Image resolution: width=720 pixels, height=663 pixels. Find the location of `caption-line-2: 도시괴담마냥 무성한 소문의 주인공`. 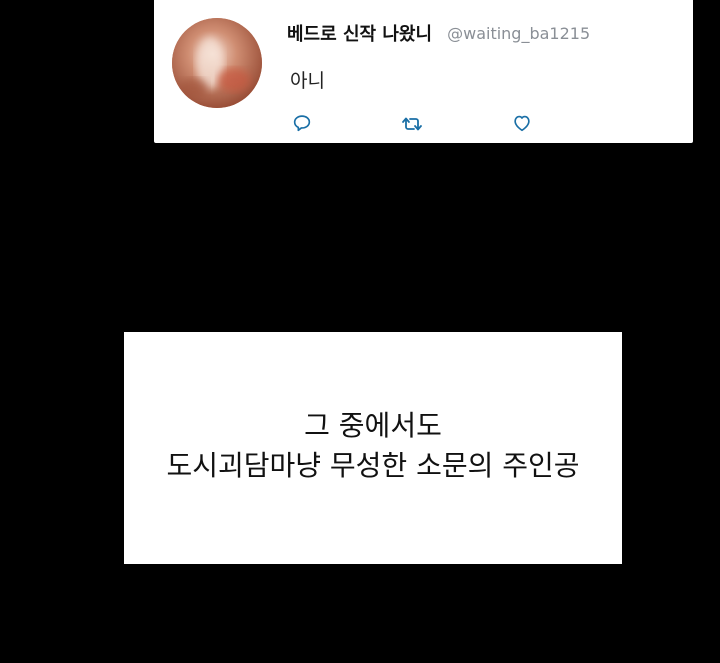

caption-line-2: 도시괴담마냥 무성한 소문의 주인공 is located at coordinates (373, 465).